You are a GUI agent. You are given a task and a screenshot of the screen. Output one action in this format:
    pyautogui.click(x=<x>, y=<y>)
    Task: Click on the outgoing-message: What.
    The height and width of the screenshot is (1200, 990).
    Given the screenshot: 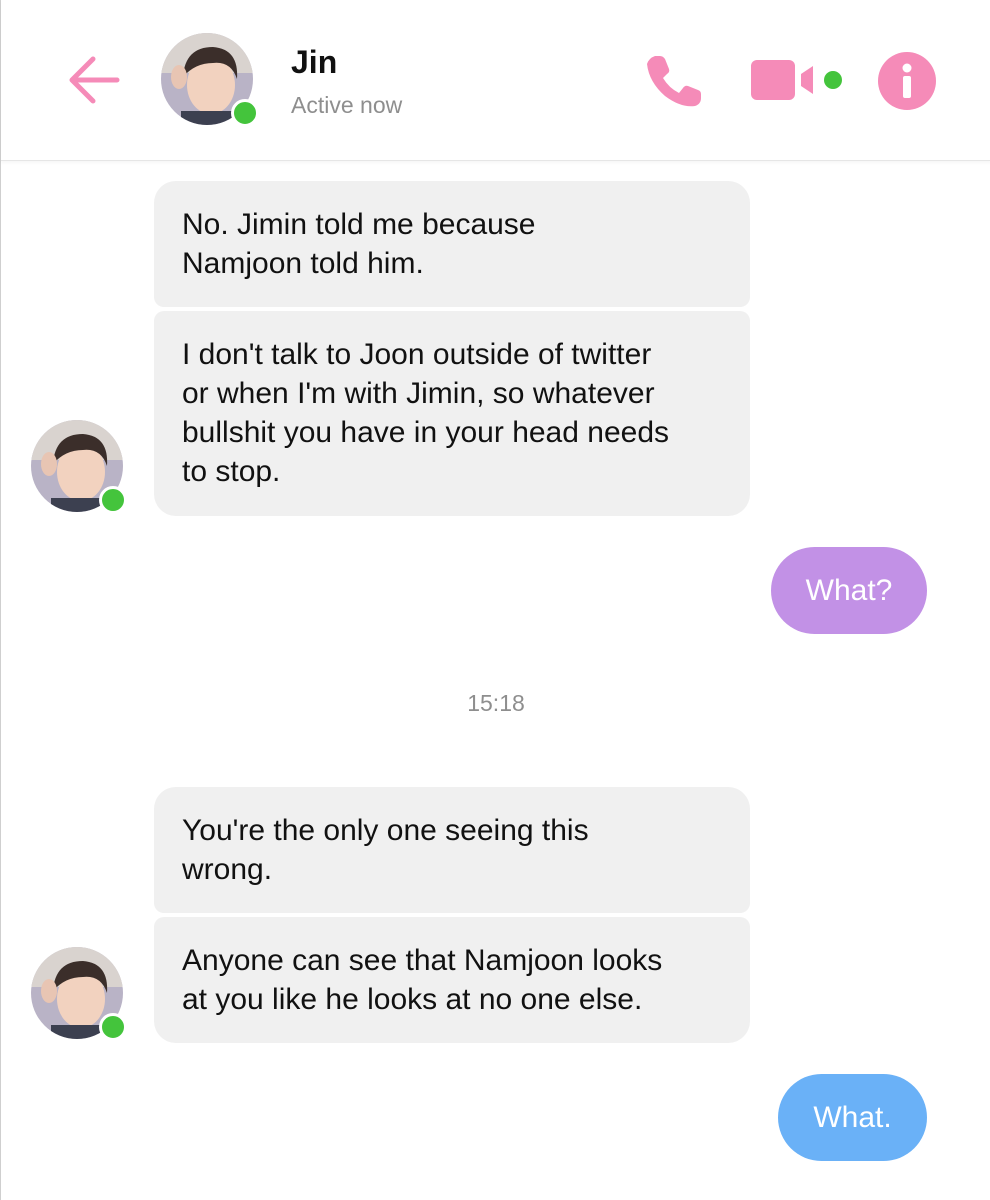 What is the action you would take?
    pyautogui.click(x=852, y=1117)
    